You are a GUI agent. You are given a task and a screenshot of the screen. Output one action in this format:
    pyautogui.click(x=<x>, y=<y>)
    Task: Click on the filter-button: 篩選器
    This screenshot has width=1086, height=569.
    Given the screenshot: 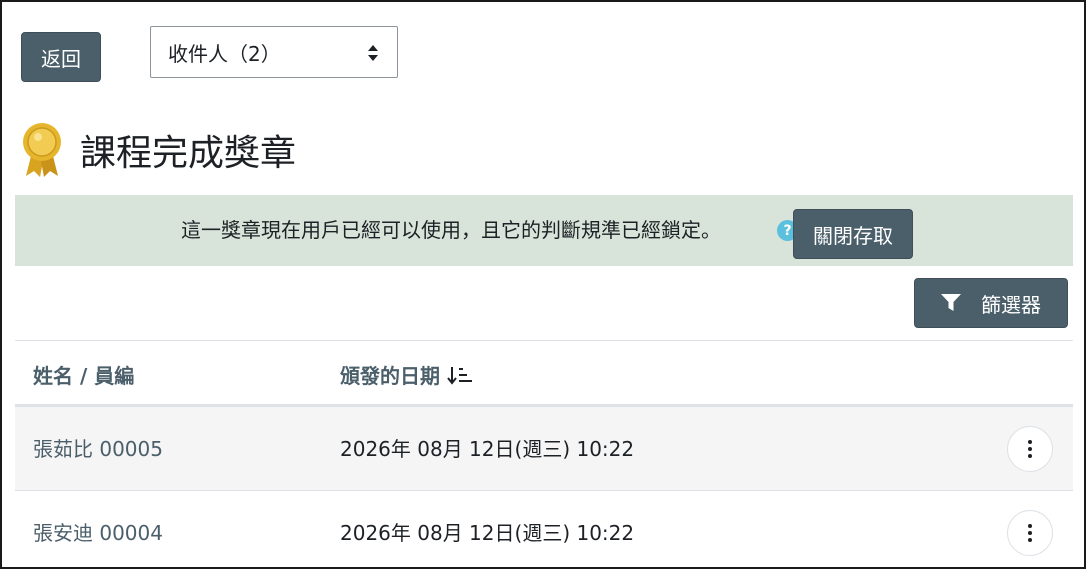 What is the action you would take?
    pyautogui.click(x=991, y=303)
    